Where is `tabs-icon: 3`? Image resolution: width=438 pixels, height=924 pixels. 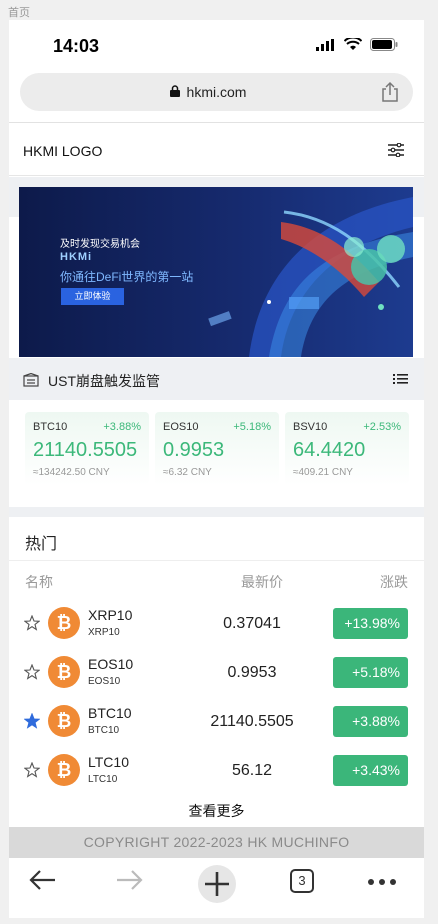 tabs-icon: 3 is located at coordinates (302, 881).